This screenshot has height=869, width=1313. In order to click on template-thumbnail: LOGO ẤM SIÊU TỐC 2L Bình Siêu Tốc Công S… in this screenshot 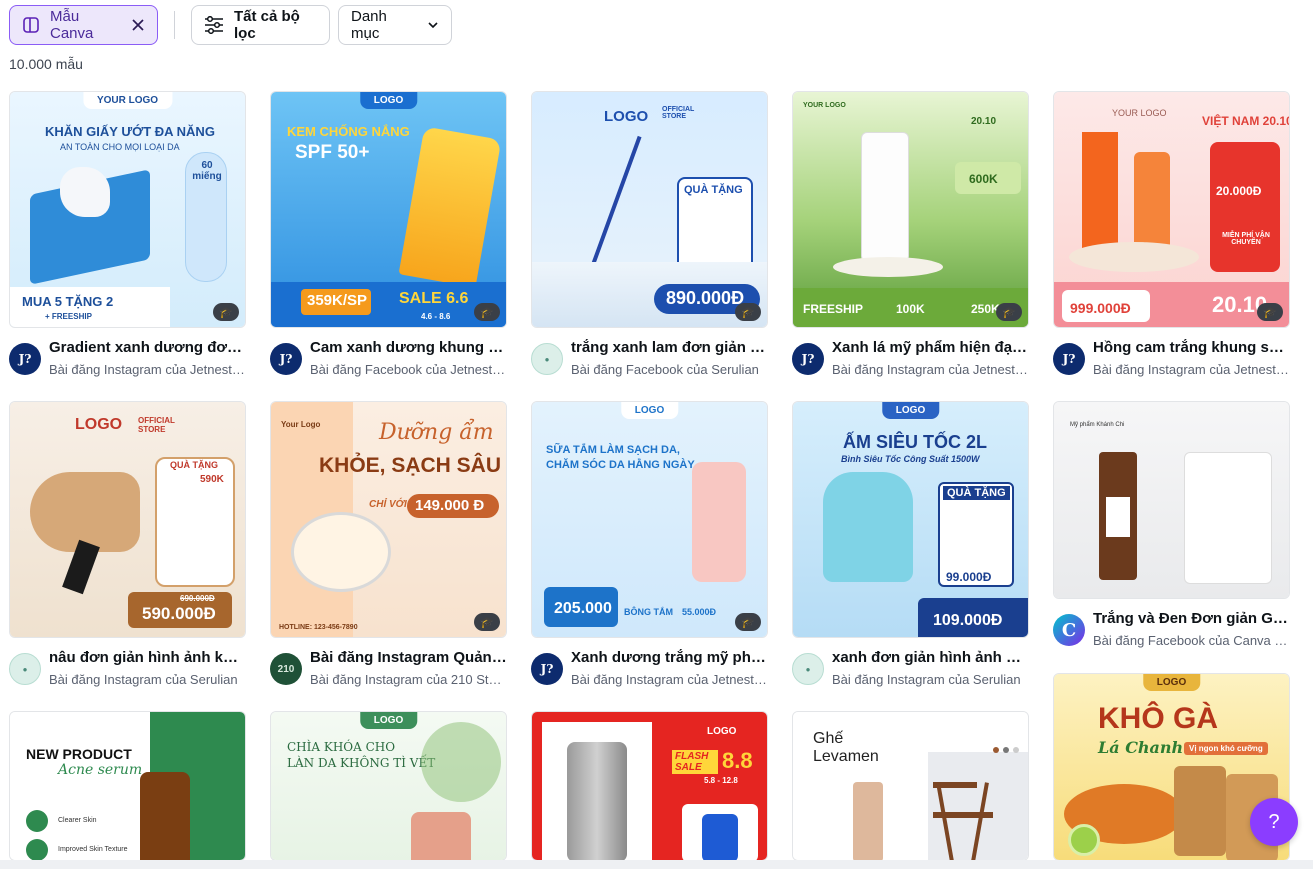, I will do `click(910, 519)`.